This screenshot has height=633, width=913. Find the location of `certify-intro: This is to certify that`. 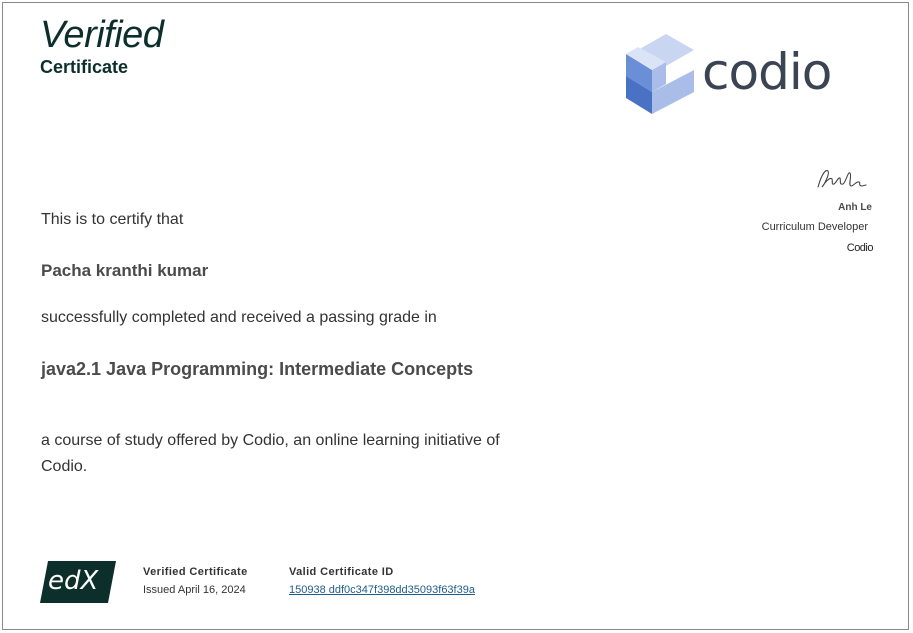

certify-intro: This is to certify that is located at coordinates (112, 219).